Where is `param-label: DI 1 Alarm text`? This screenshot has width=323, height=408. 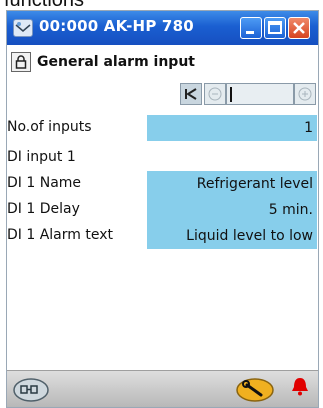
param-label: DI 1 Alarm text is located at coordinates (60, 235).